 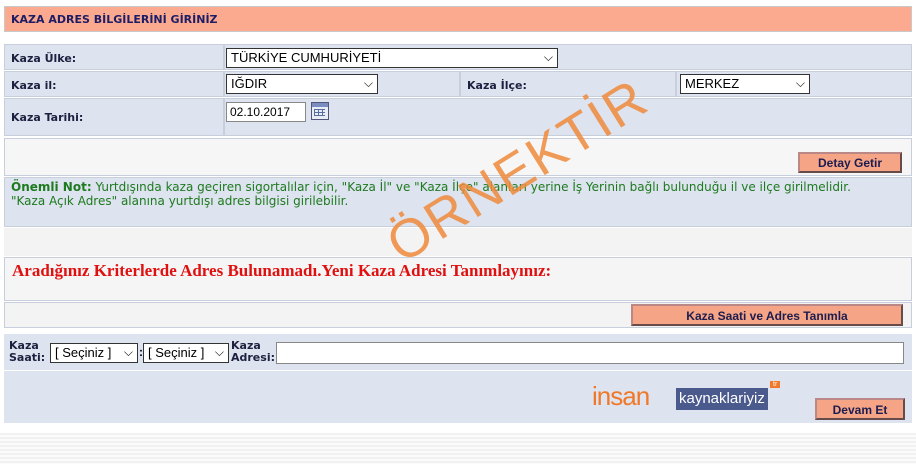 I want to click on minute-select-value: [ Seçiniz ], so click(x=176, y=352).